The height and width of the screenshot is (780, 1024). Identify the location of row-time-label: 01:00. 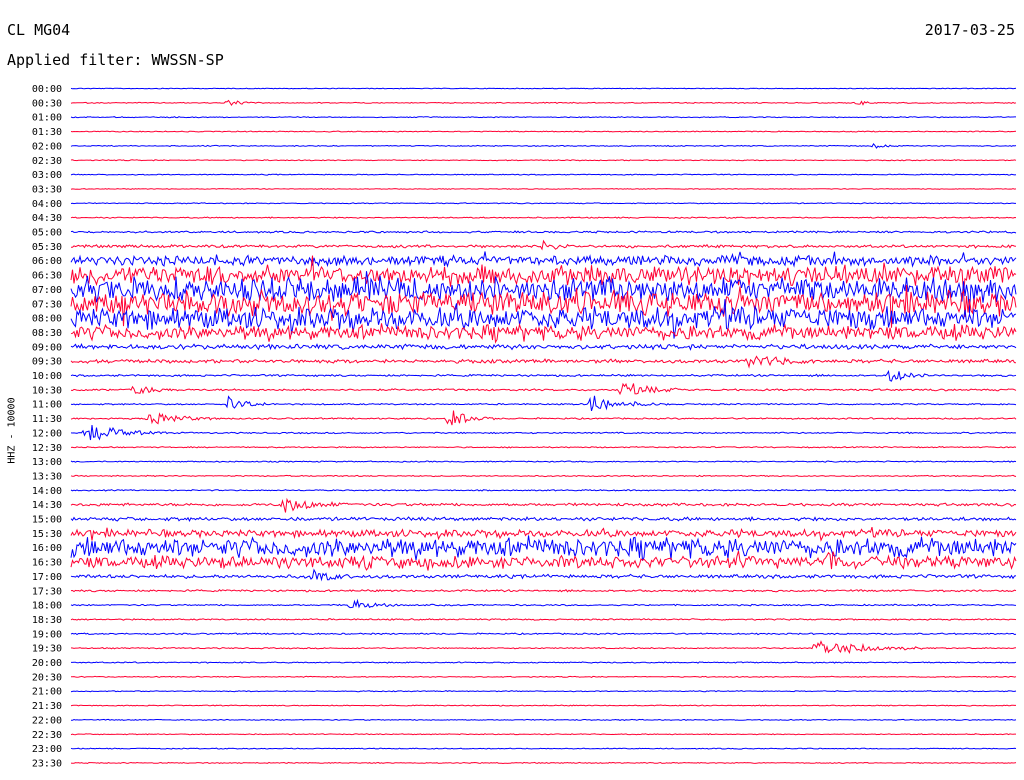
(47, 118).